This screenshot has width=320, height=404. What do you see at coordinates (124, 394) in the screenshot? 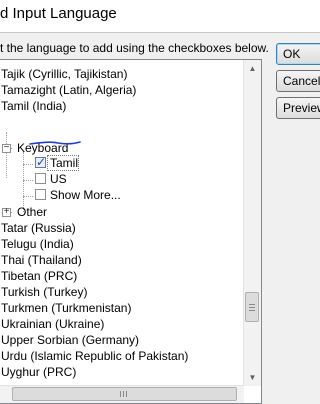
I see `horizontal-scroll-thumb` at bounding box center [124, 394].